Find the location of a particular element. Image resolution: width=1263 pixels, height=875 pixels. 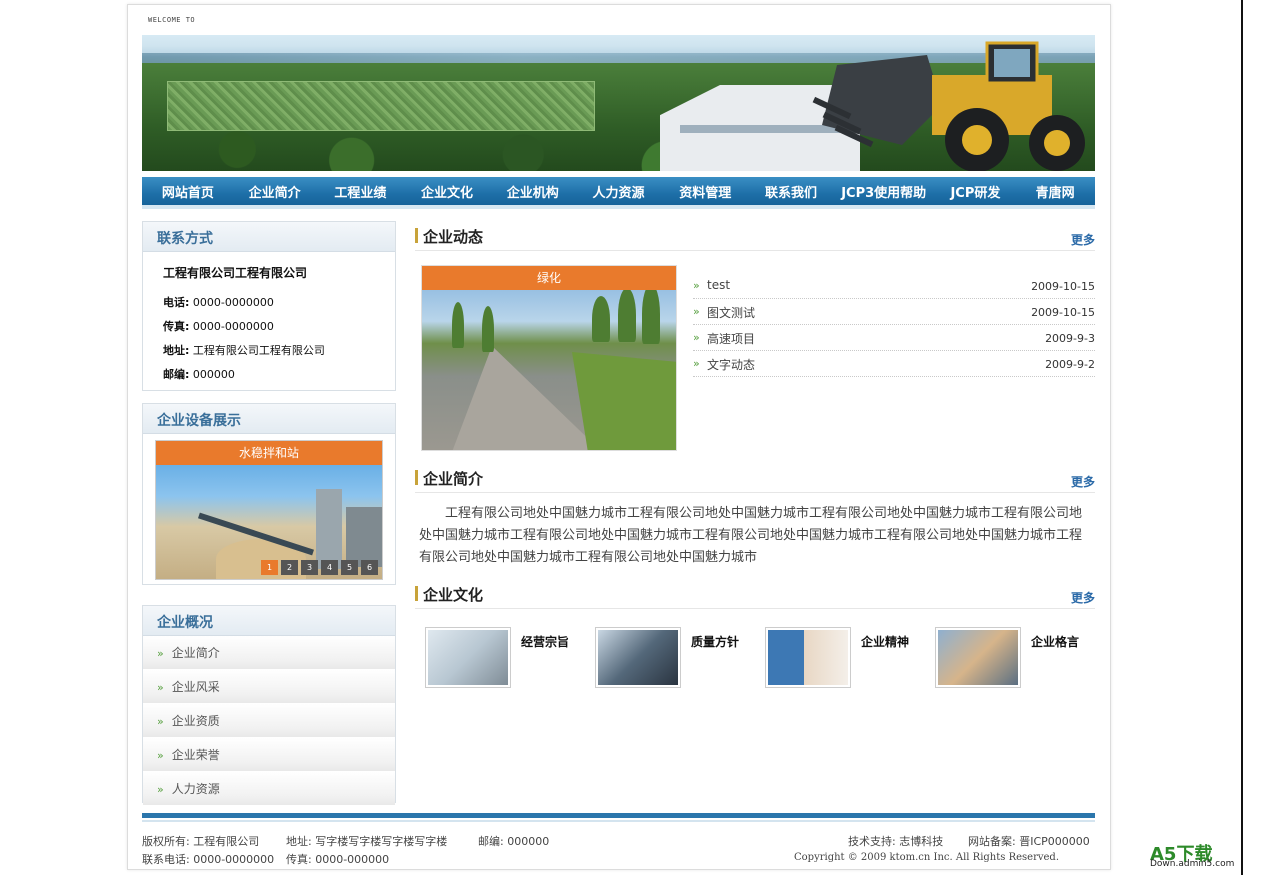

nav-item-culture: 企业文化 is located at coordinates (447, 191).